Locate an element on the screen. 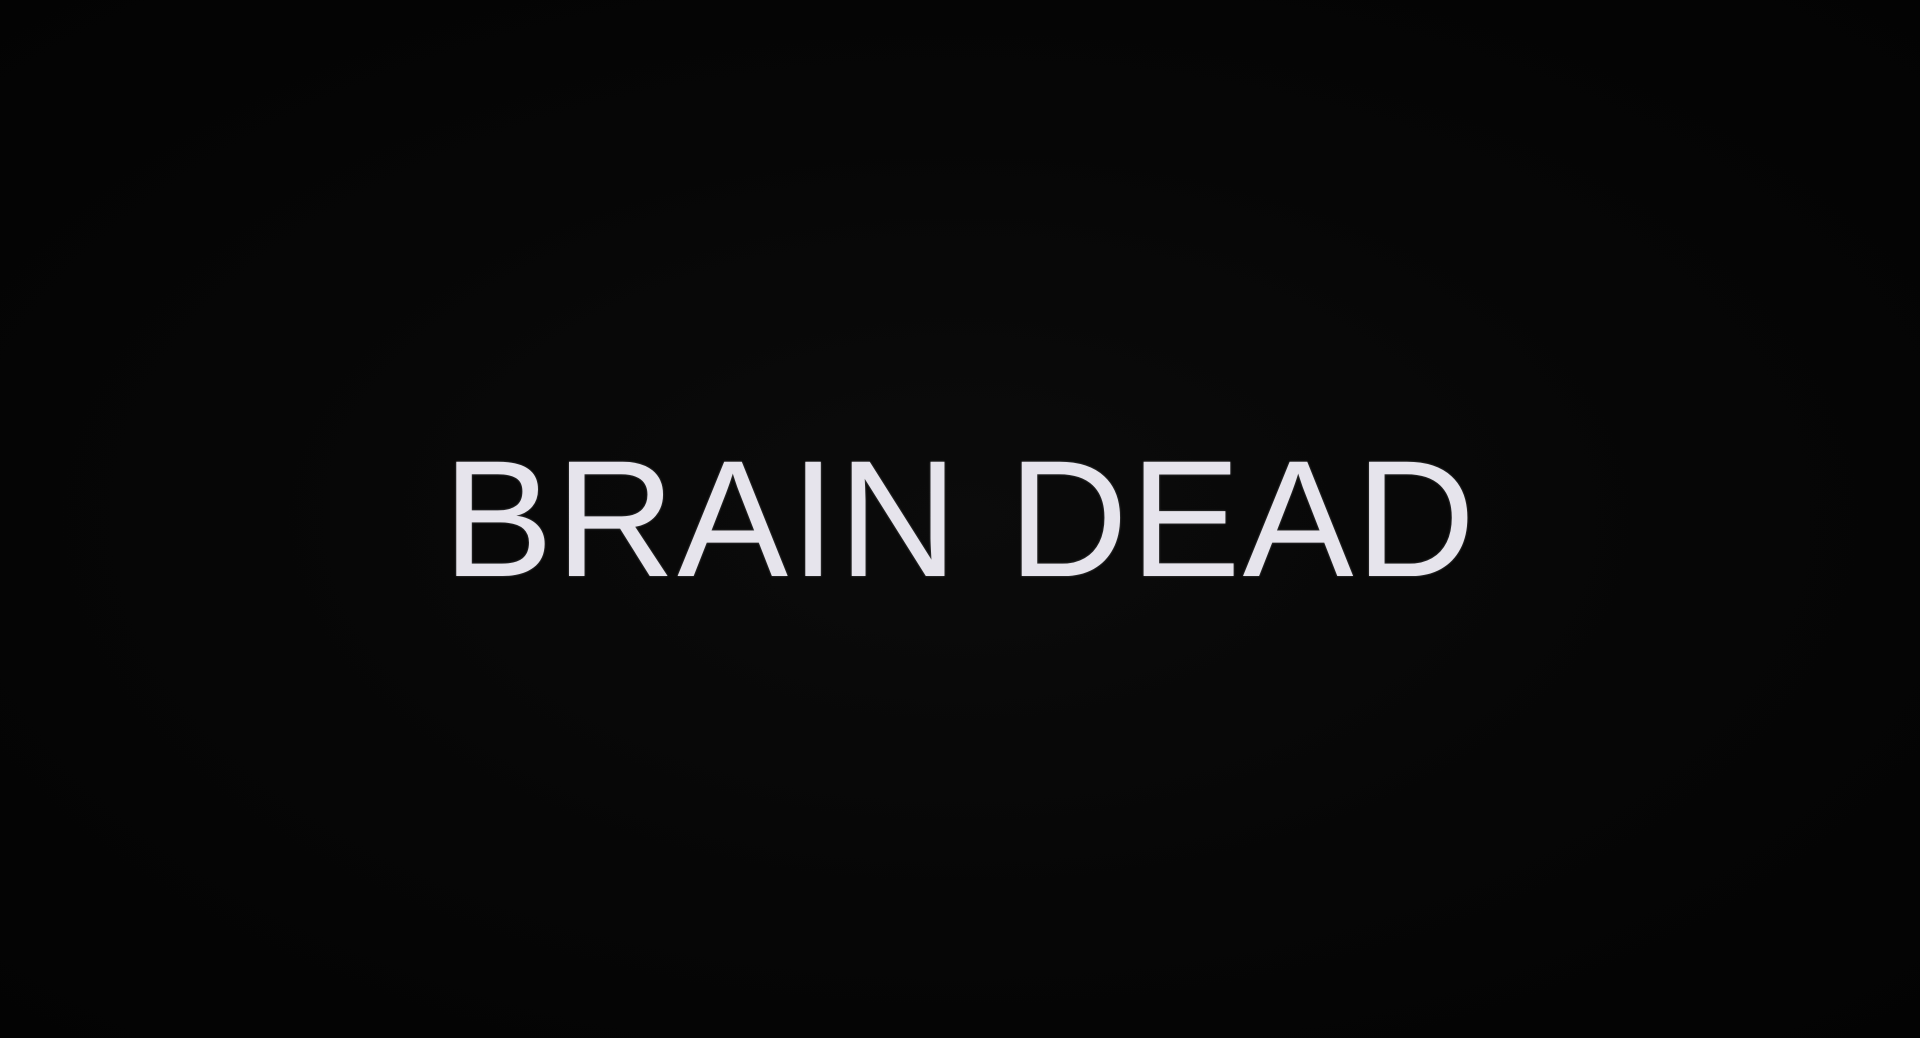  title-text: BRAIN DEAD is located at coordinates (960, 519).